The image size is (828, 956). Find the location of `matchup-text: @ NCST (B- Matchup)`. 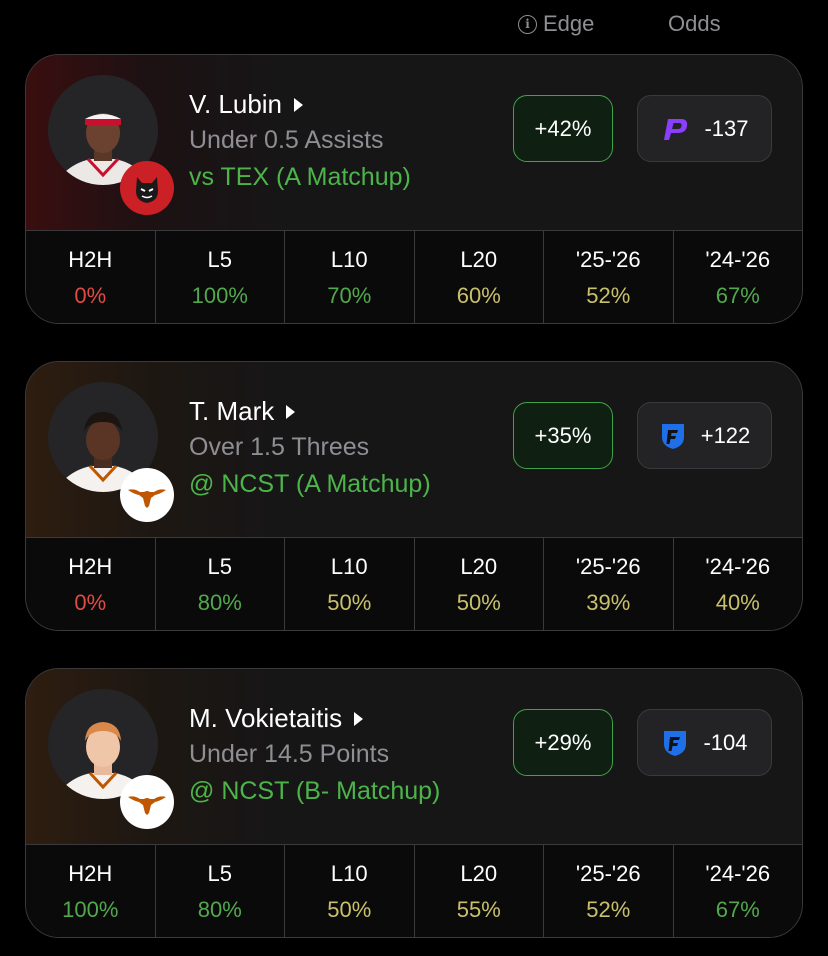

matchup-text: @ NCST (B- Matchup) is located at coordinates (315, 791).